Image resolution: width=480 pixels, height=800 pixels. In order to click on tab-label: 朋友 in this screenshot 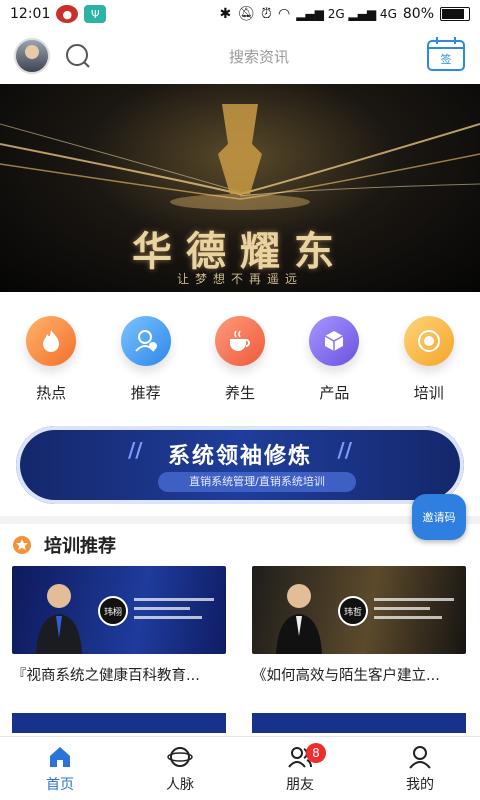, I will do `click(300, 784)`.